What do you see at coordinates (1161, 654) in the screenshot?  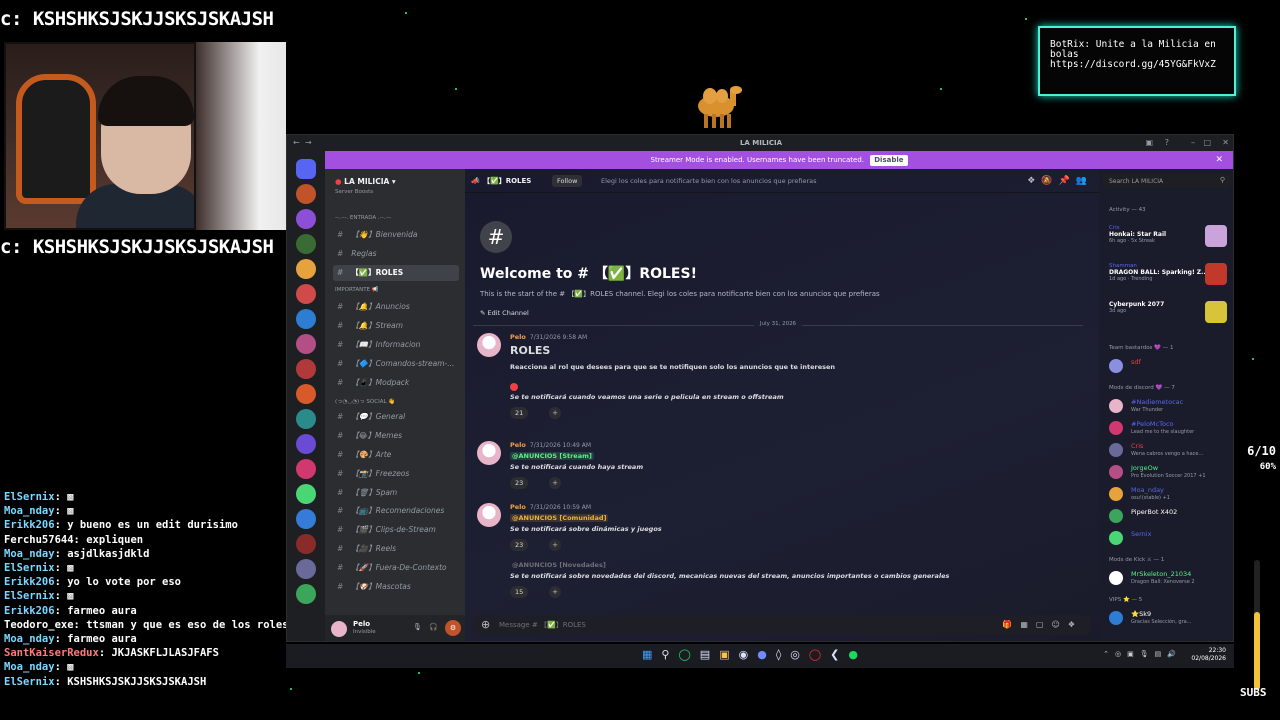 I see `tray-network-icon: ▤` at bounding box center [1161, 654].